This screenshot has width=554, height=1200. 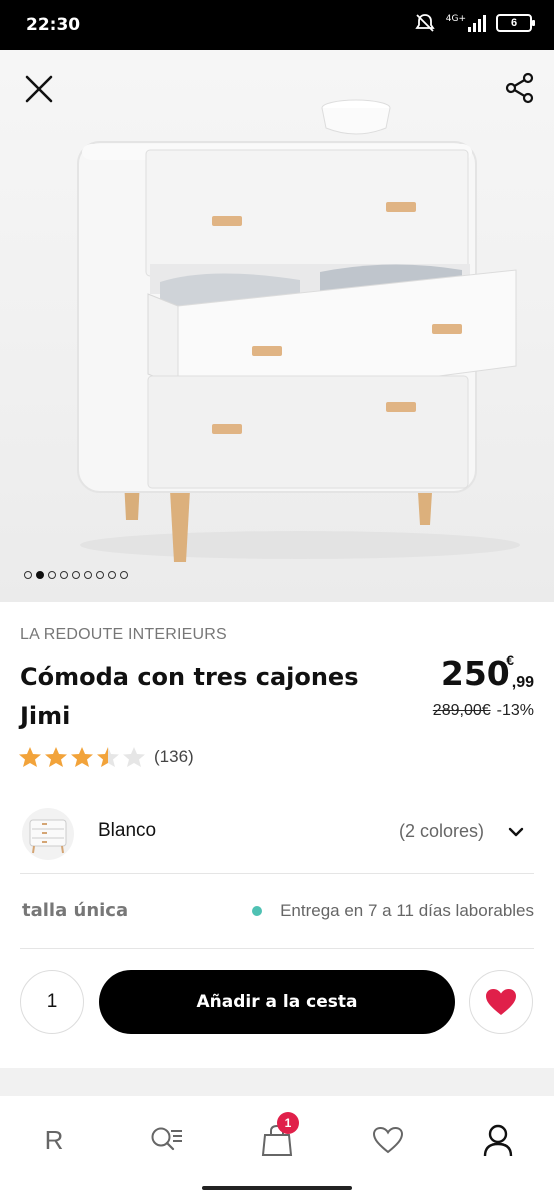 What do you see at coordinates (277, 835) in the screenshot?
I see `color-selector: Blanco (2 colores)` at bounding box center [277, 835].